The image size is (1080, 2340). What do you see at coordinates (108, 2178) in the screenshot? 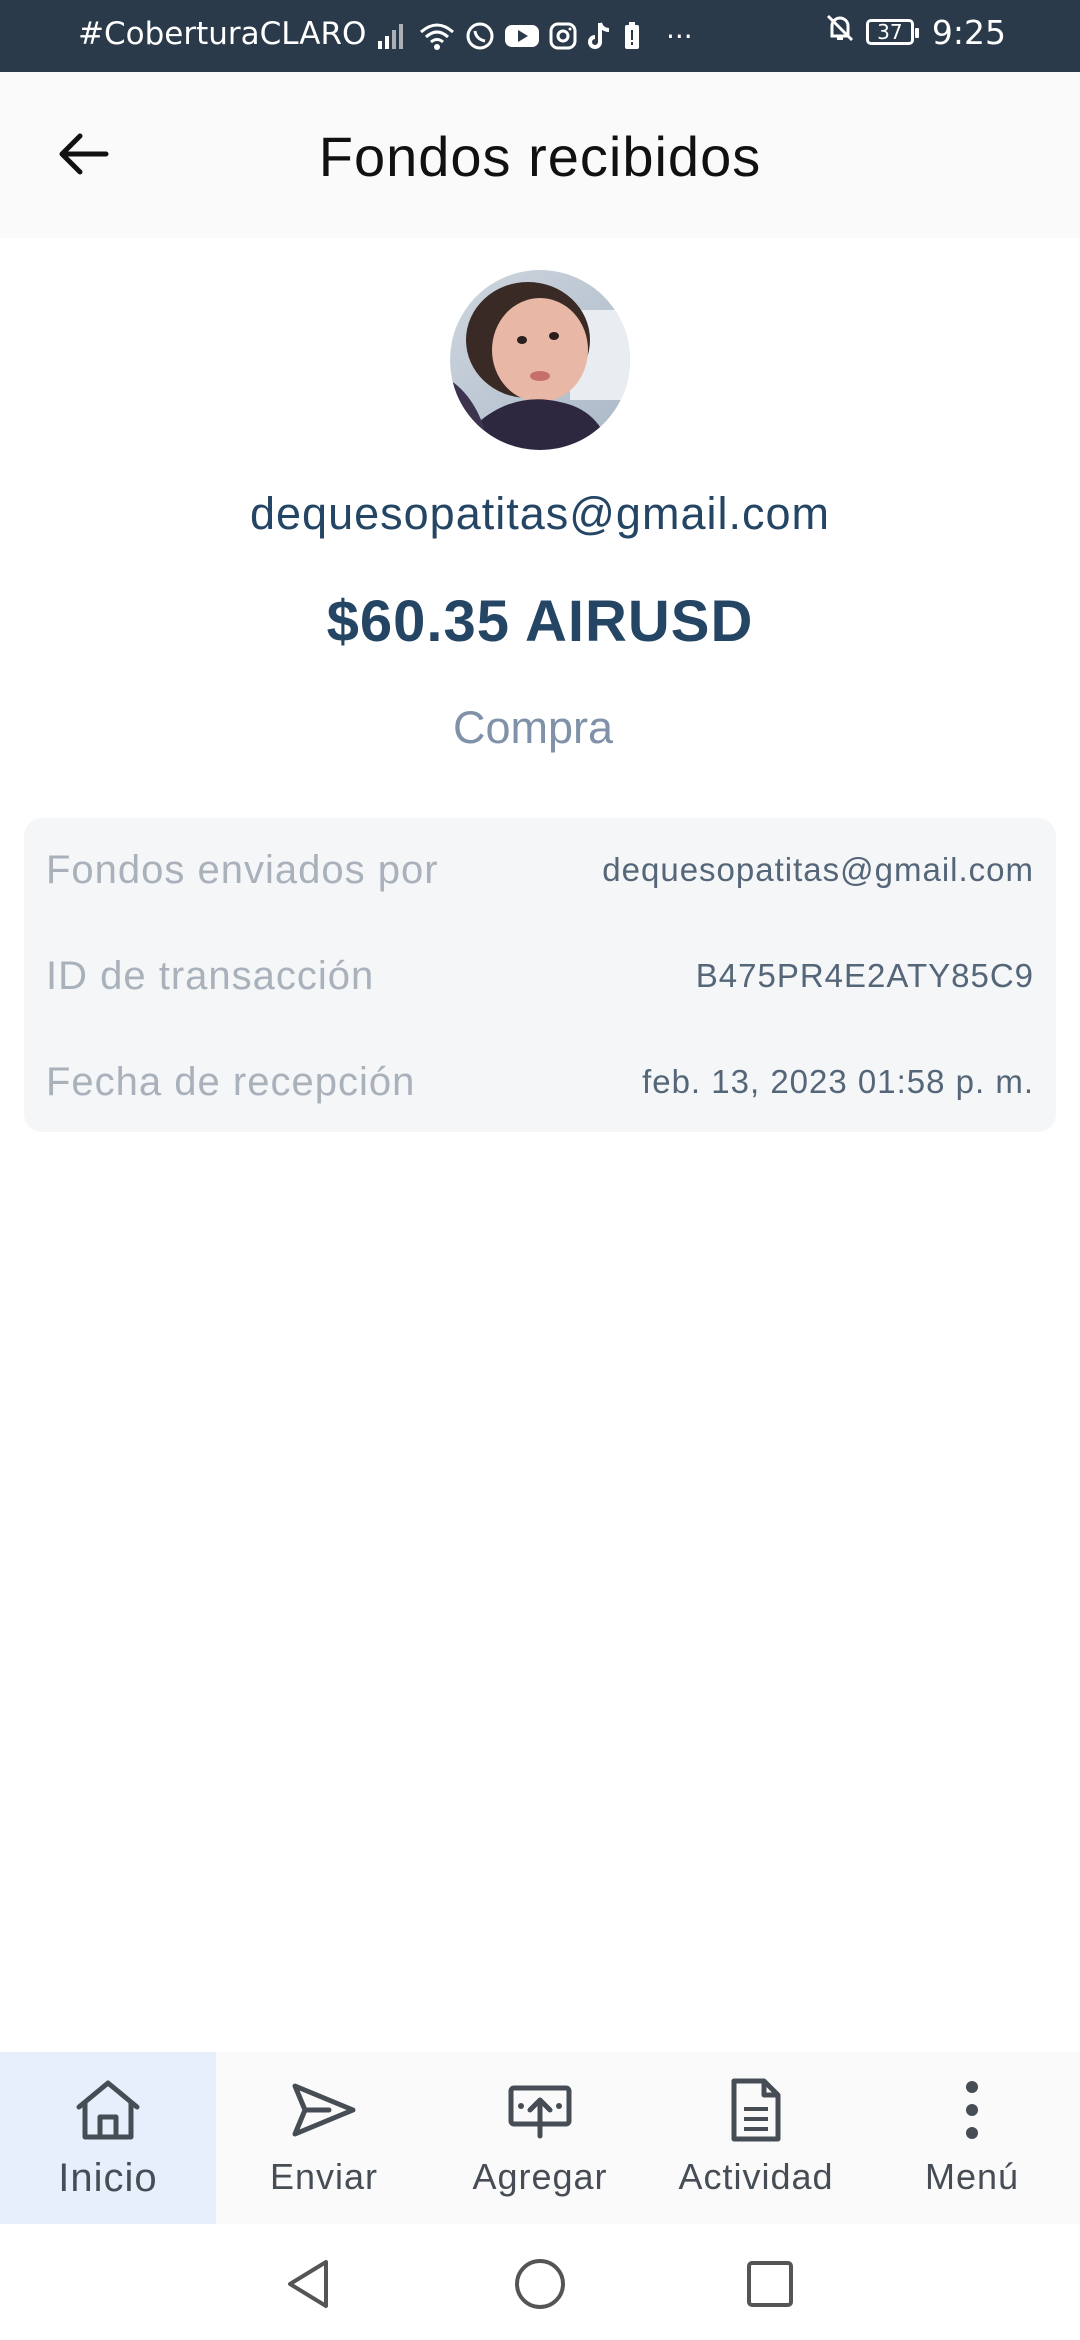
I see `nav-label: Inicio` at bounding box center [108, 2178].